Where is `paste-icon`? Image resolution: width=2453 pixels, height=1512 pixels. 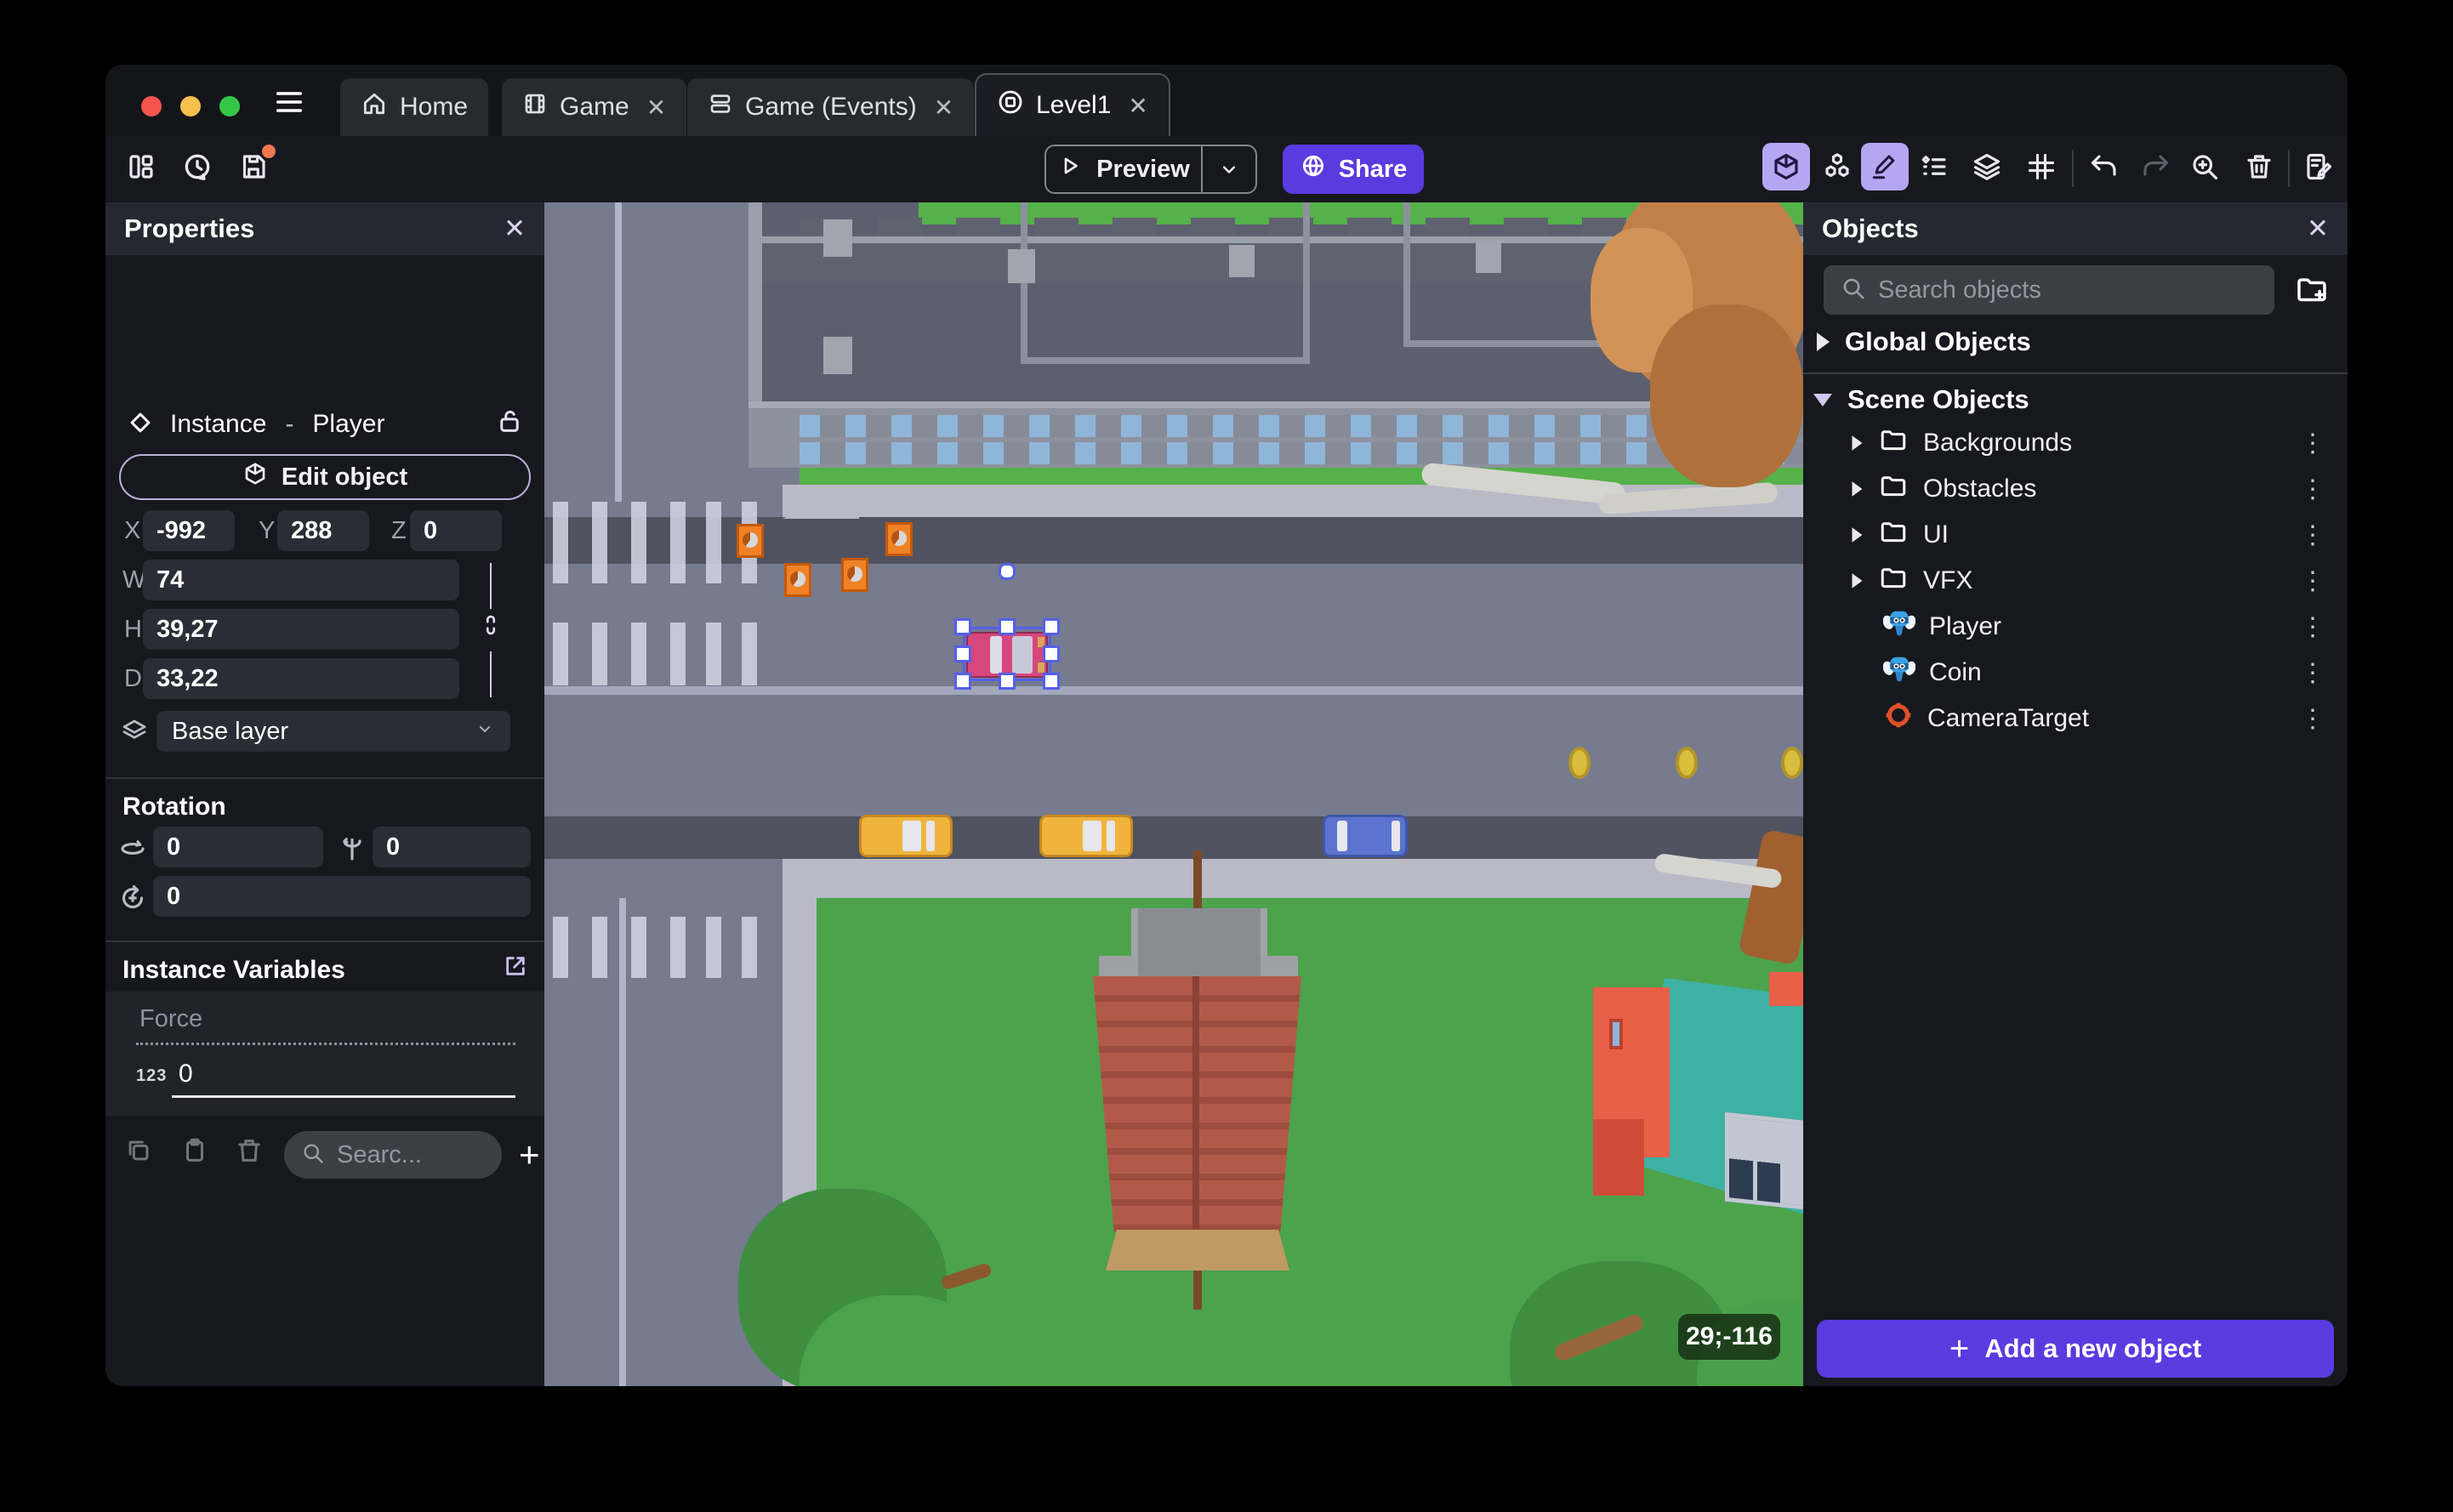 paste-icon is located at coordinates (194, 1152).